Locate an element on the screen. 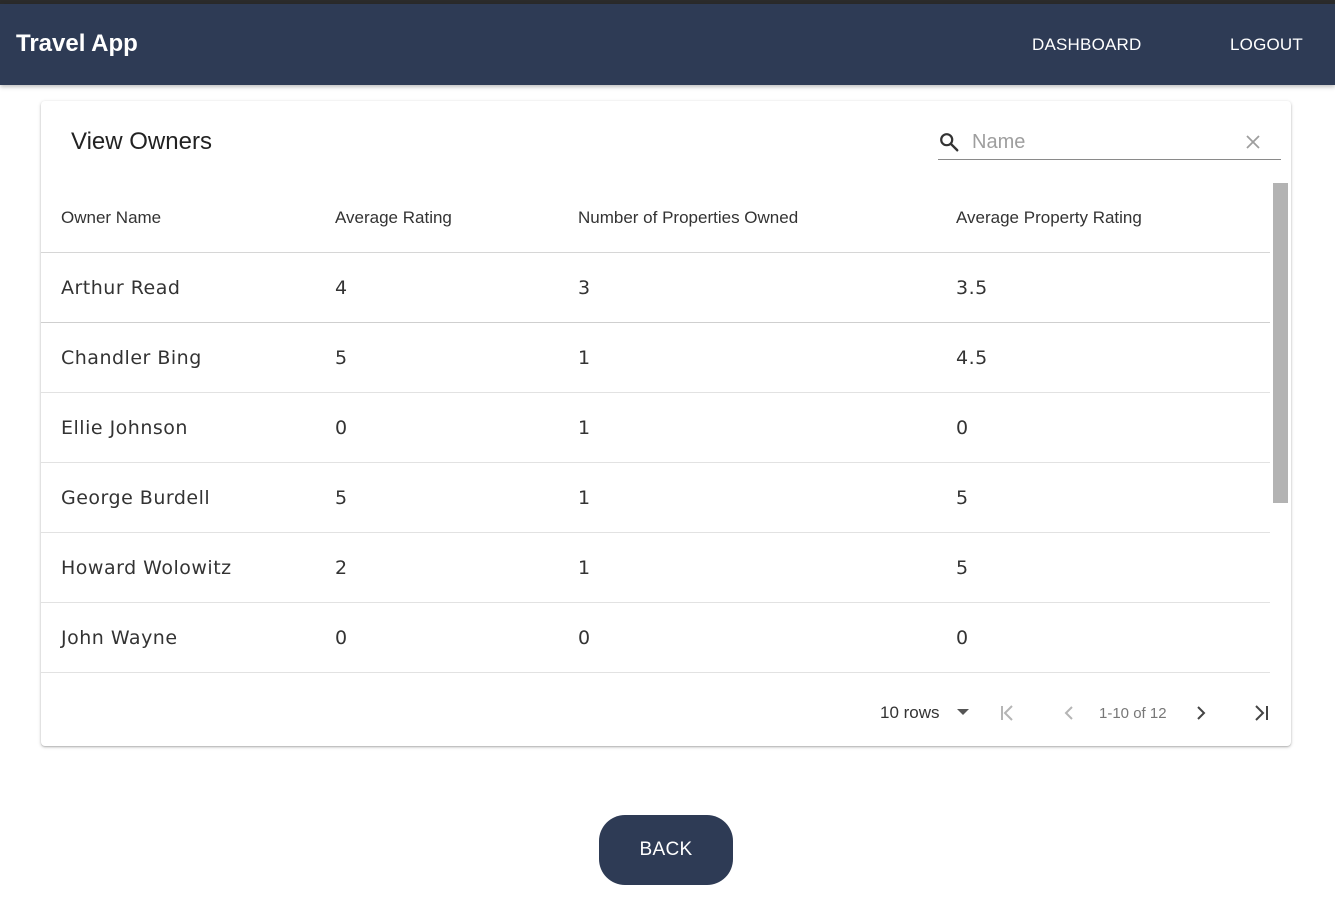  clear-search-icon is located at coordinates (1253, 142).